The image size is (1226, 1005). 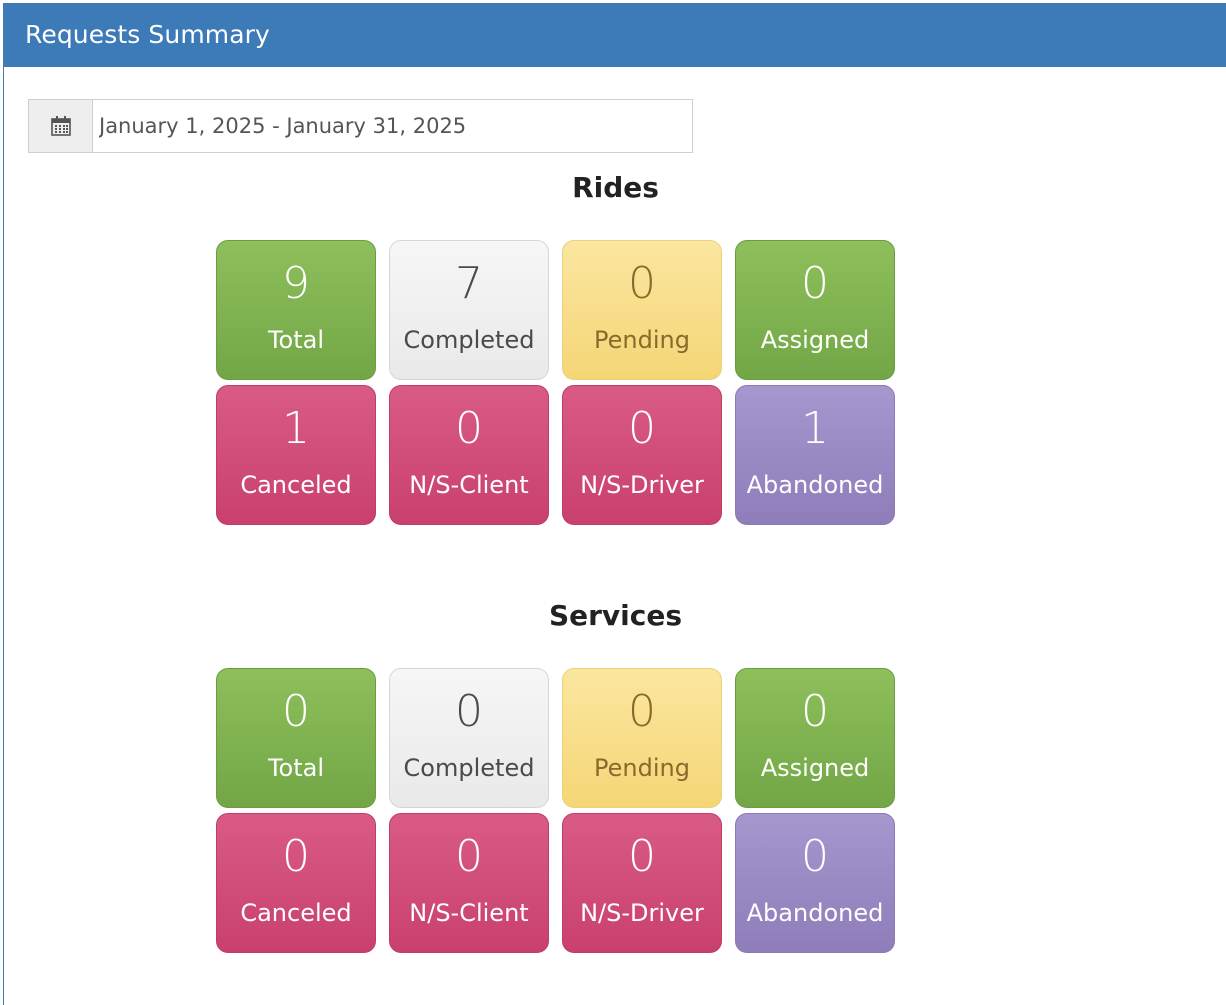 What do you see at coordinates (392, 126) in the screenshot?
I see `date-range-input` at bounding box center [392, 126].